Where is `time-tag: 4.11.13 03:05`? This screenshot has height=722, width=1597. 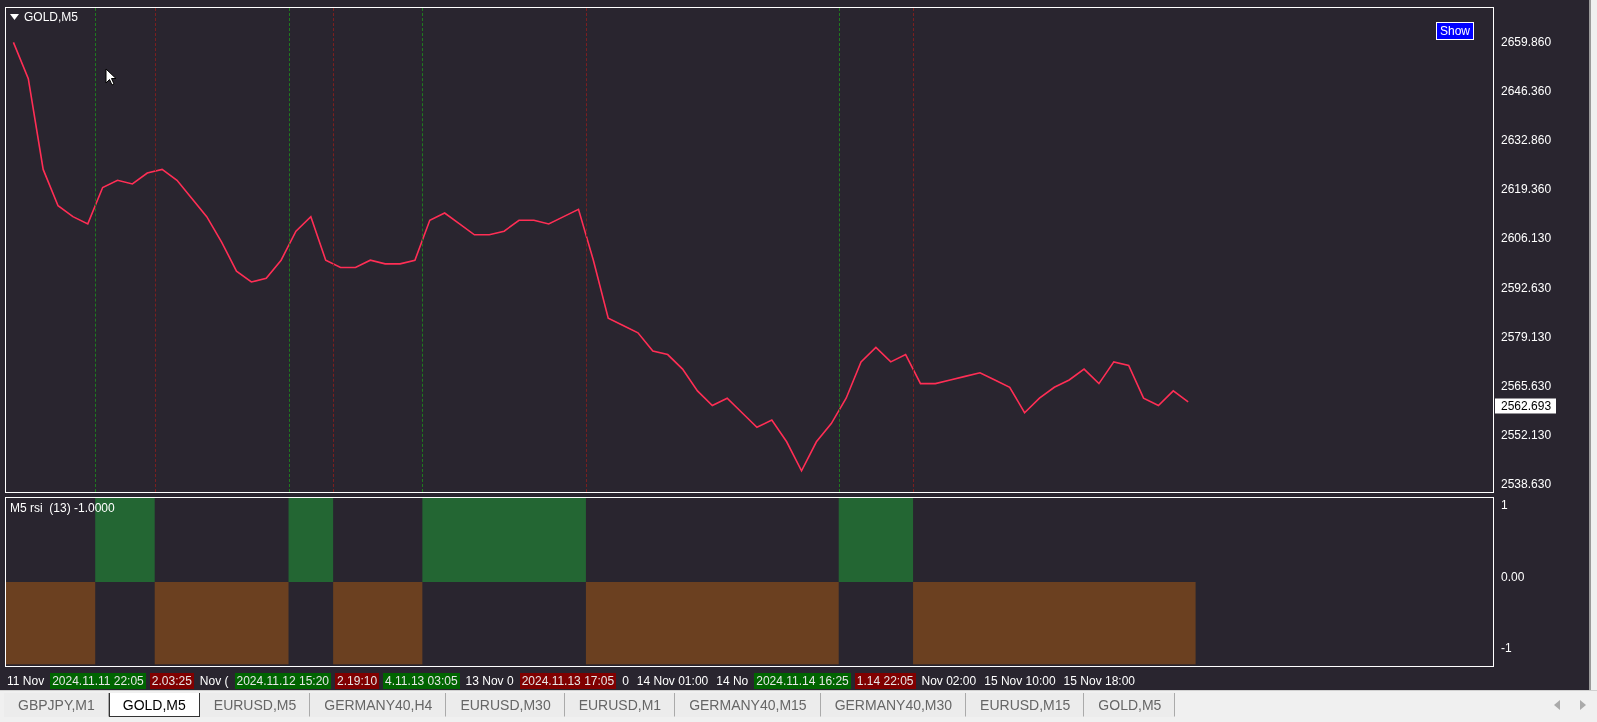
time-tag: 4.11.13 03:05 is located at coordinates (421, 680).